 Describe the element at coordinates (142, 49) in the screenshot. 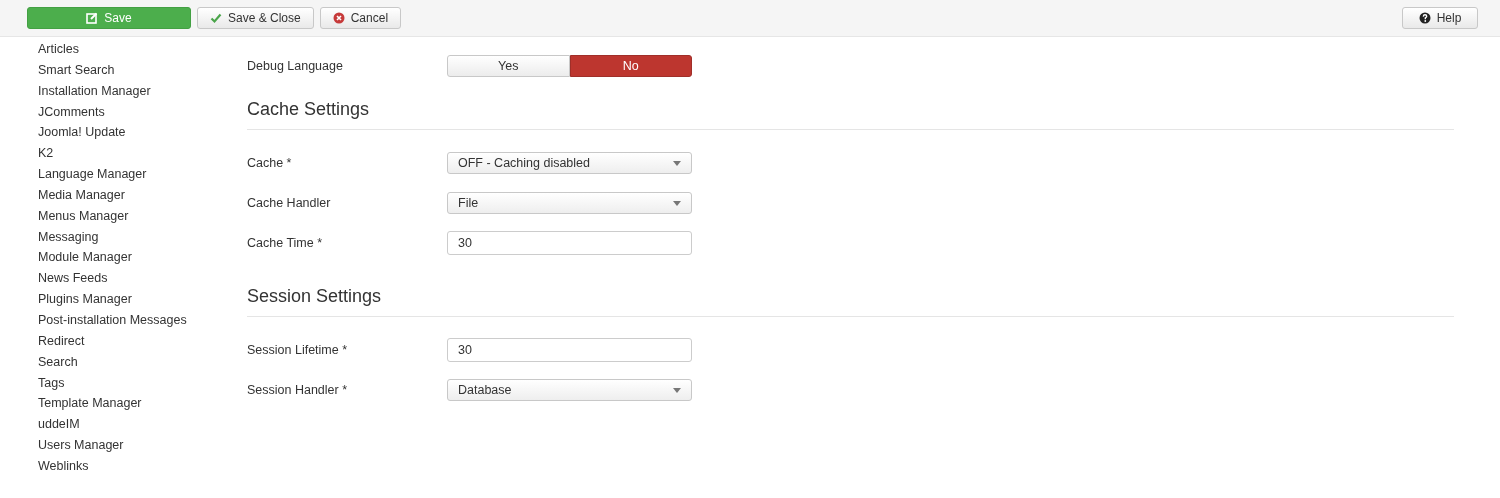

I see `sidebar-item: Articles` at that location.